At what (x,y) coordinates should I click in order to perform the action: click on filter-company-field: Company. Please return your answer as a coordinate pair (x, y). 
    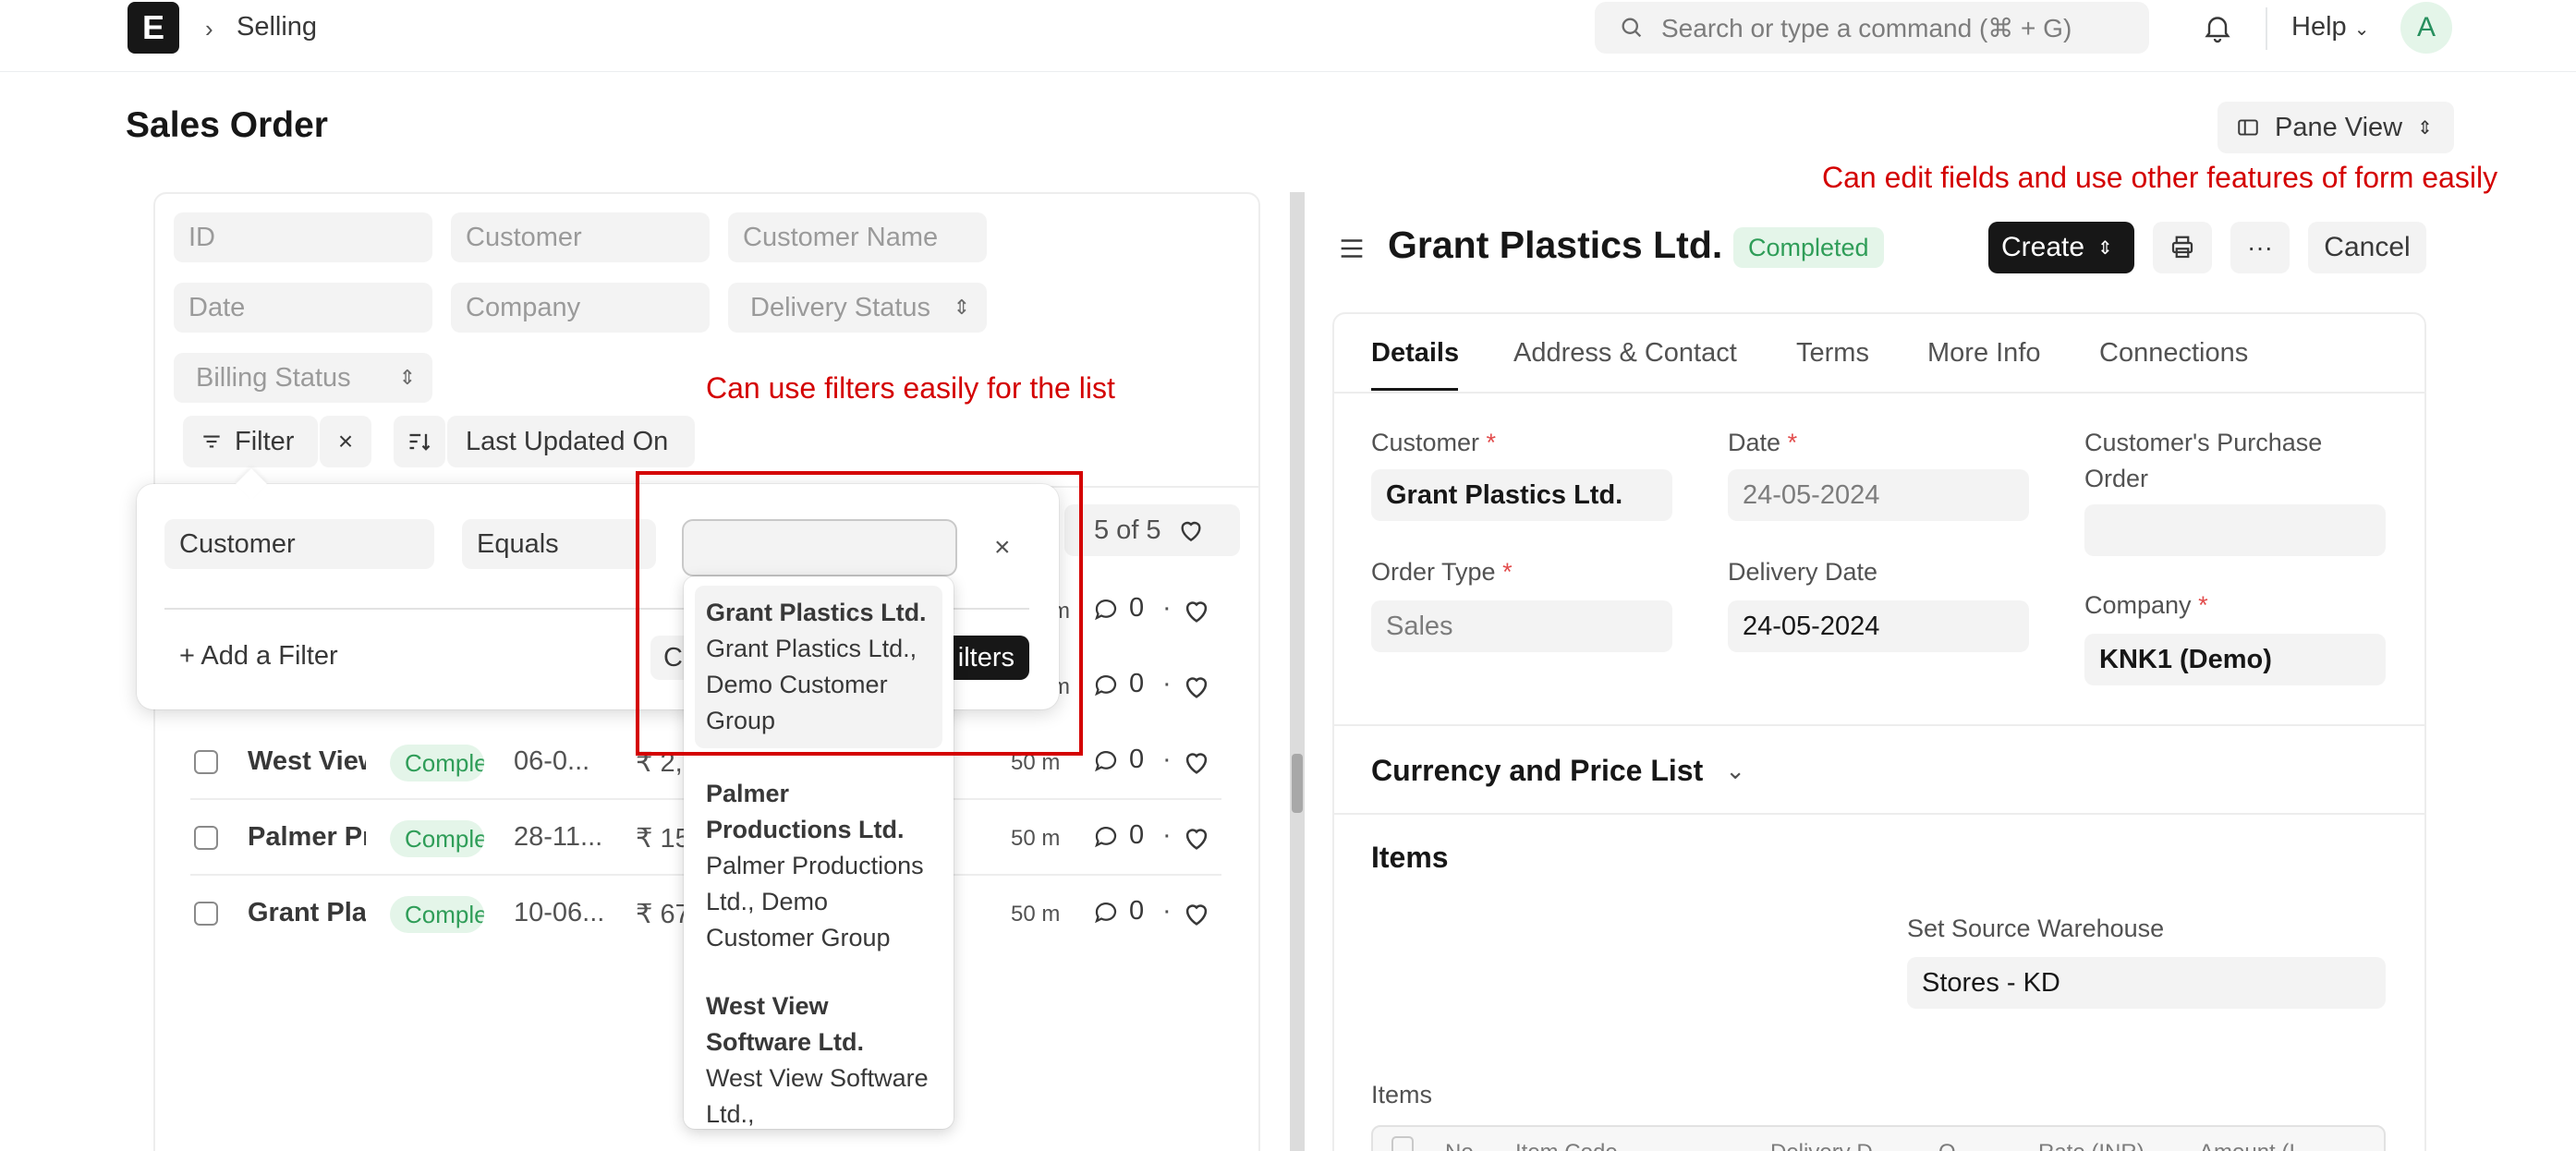
    Looking at the image, I should click on (580, 308).